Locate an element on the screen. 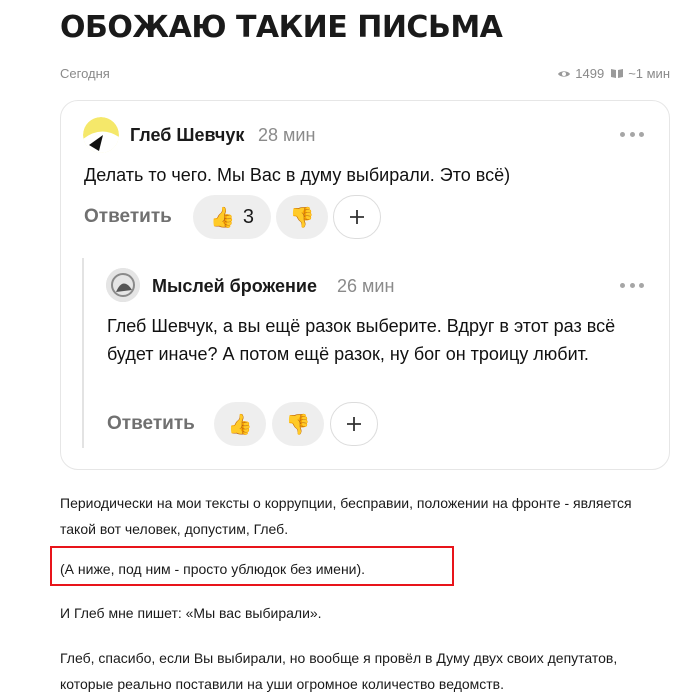 This screenshot has height=697, width=696. article-title: ОБОЖАЮ ТАКИЕ ПИСЬМА is located at coordinates (281, 27).